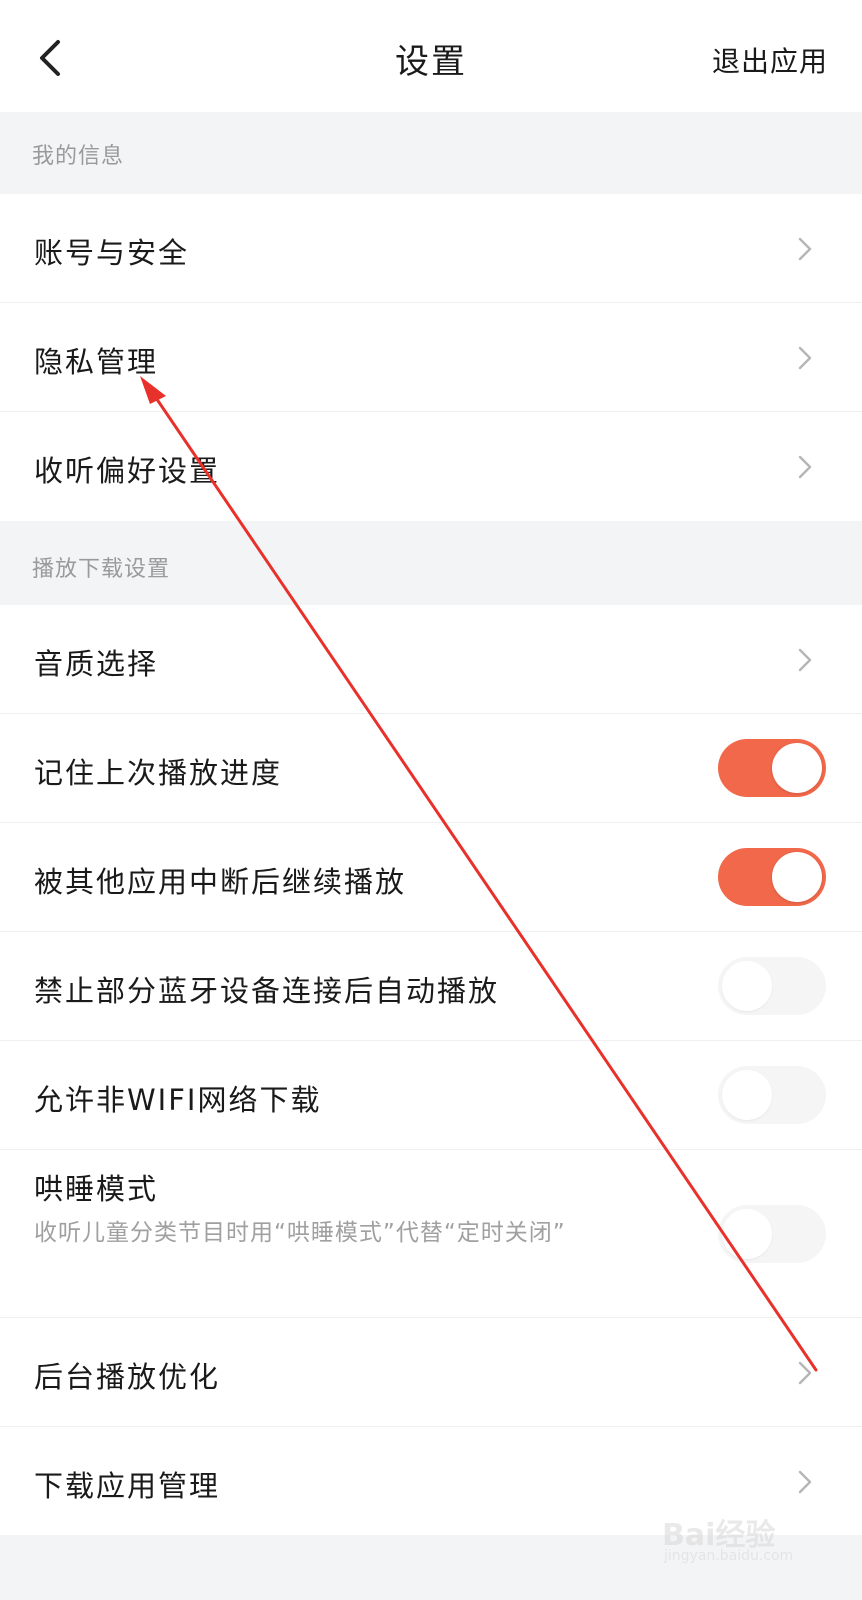  What do you see at coordinates (112, 253) in the screenshot?
I see `row-label: 账号与安全` at bounding box center [112, 253].